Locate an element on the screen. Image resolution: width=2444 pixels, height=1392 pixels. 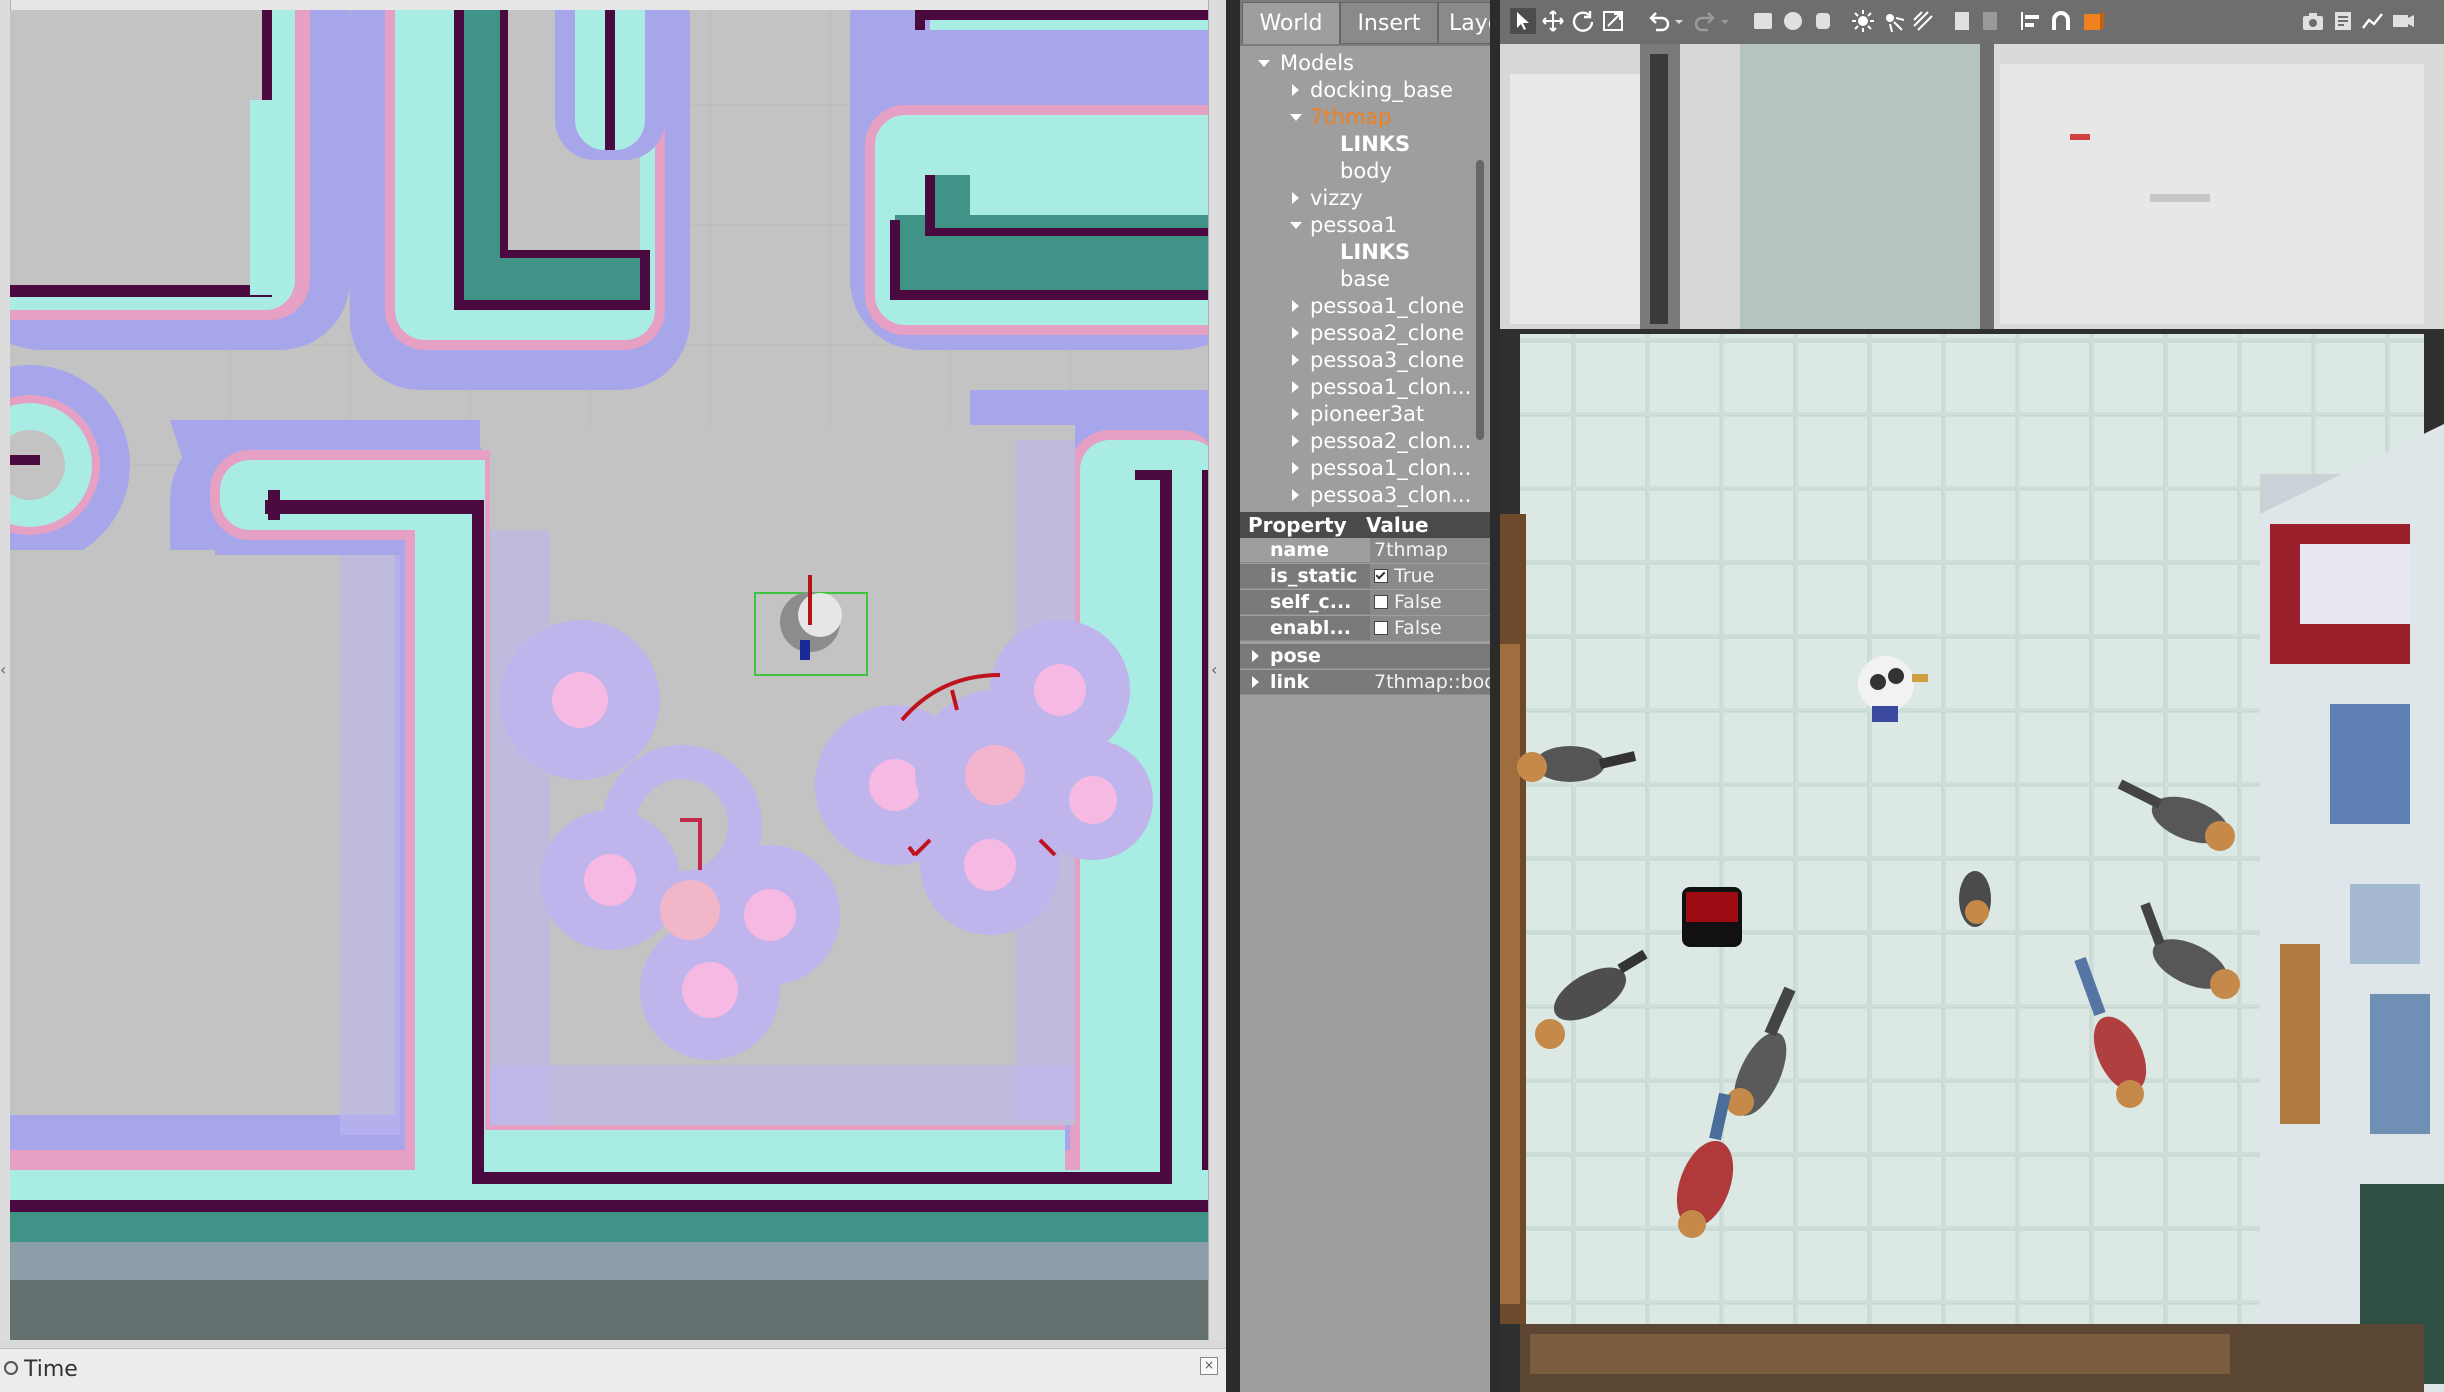
property-column-header: Property is located at coordinates (1297, 525).